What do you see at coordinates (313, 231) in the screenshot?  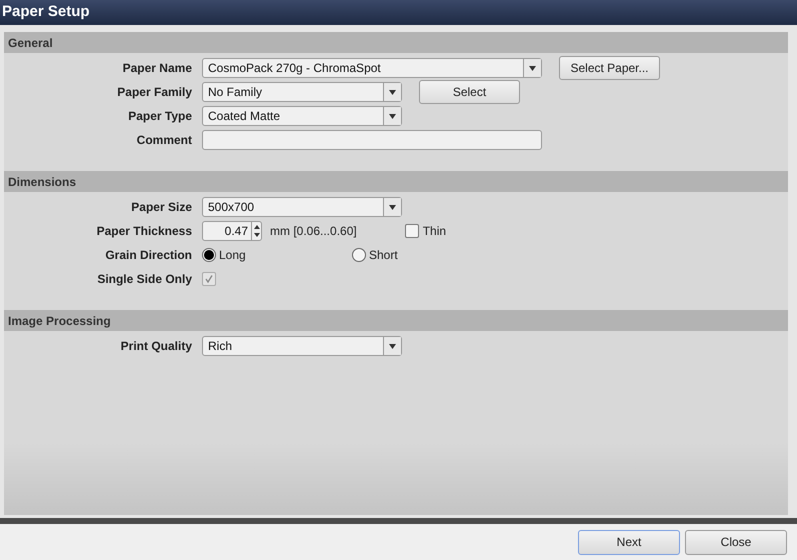 I see `thickness-range: mm [0.06...0.60]` at bounding box center [313, 231].